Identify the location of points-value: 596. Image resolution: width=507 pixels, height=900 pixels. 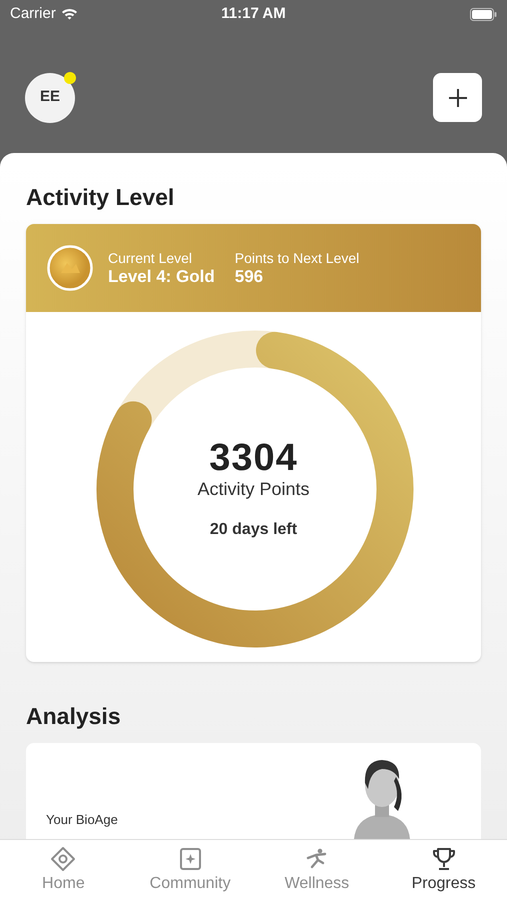
(249, 277).